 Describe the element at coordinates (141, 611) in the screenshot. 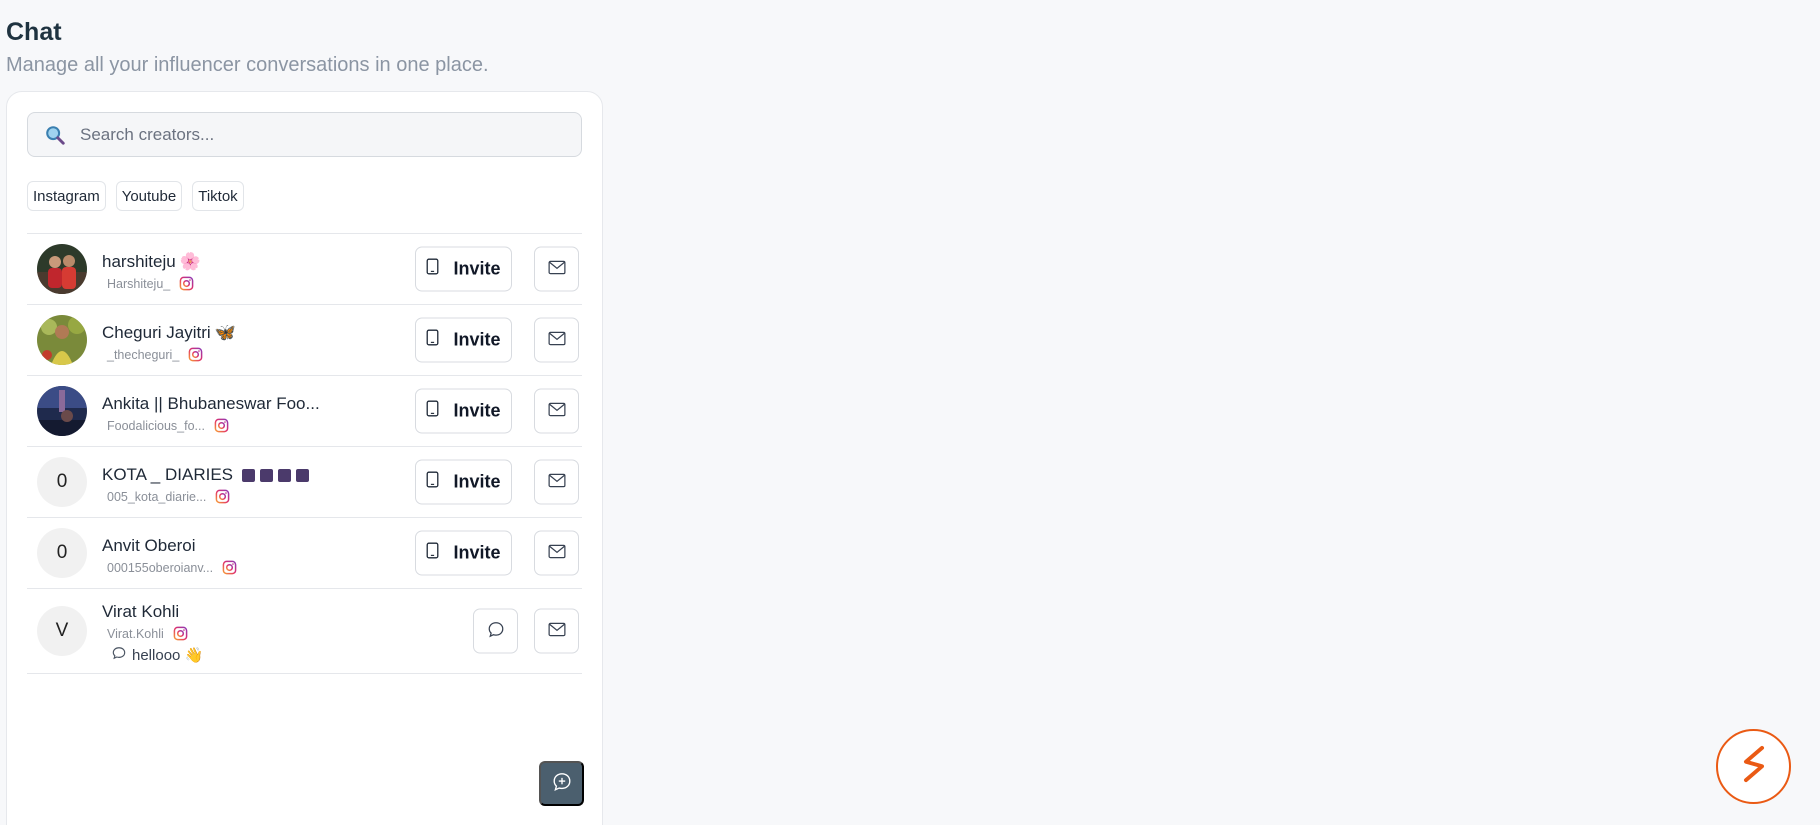

I see `creator-name: Virat Kohli` at that location.